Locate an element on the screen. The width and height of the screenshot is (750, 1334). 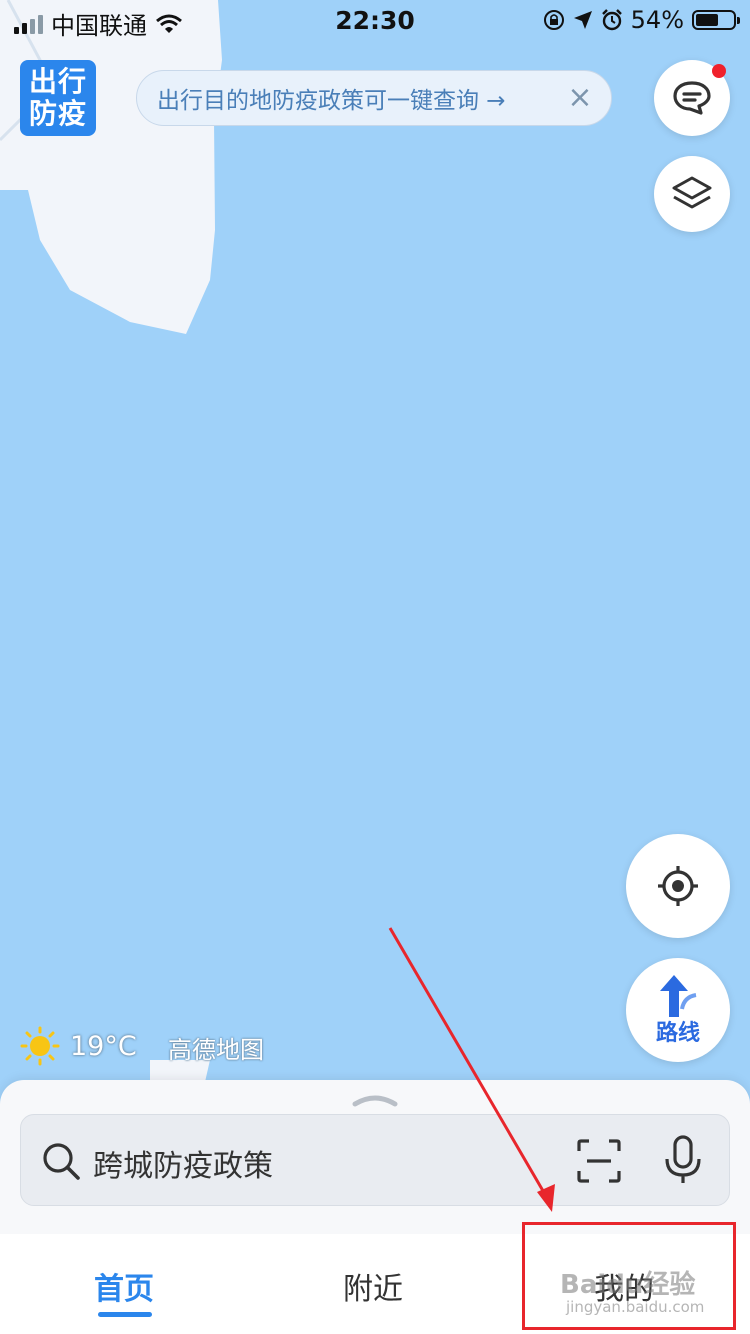
watermark-url: jingyan.baidu.com is located at coordinates (635, 1307).